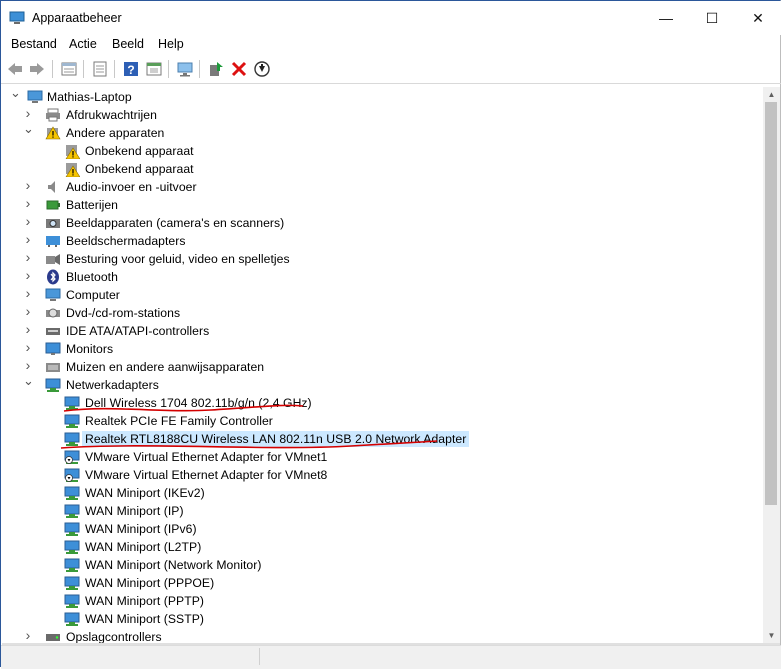 This screenshot has height=669, width=782. I want to click on tree-category-3: › Batterijen, so click(382, 205).